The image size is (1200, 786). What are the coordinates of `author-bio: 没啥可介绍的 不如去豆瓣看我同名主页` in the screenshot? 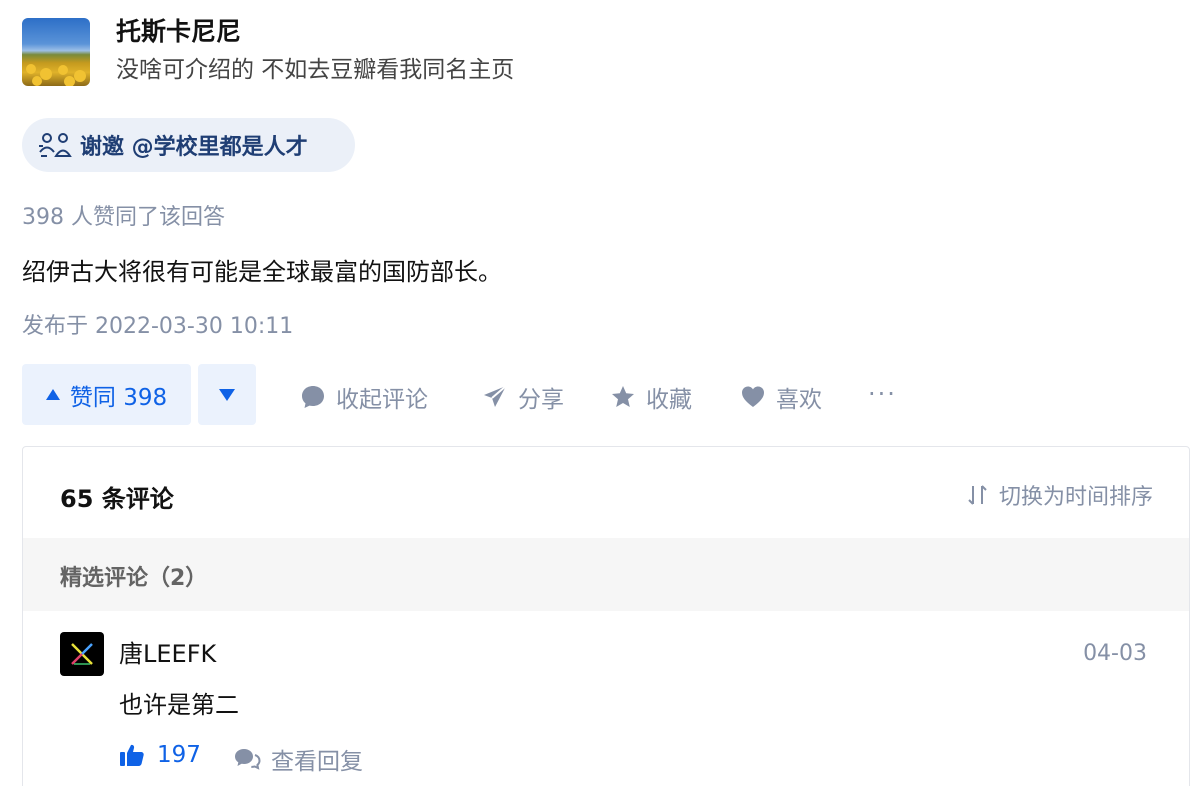 It's located at (315, 70).